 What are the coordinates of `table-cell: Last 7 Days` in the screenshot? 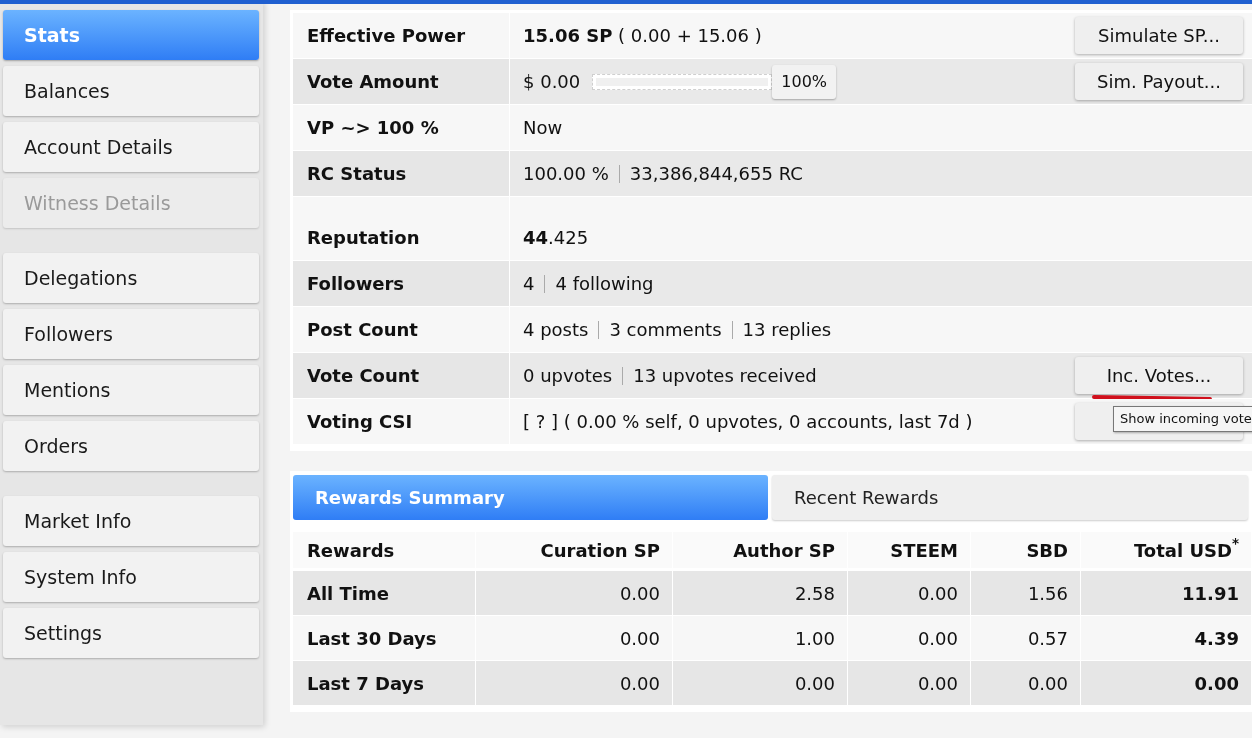 It's located at (384, 683).